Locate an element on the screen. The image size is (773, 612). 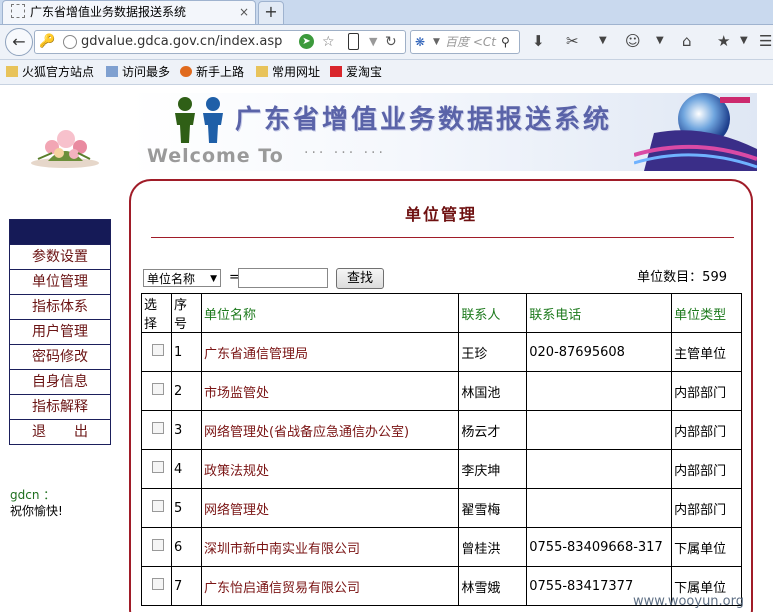
table-row: 2 市场监管处 林国池 内部部门 is located at coordinates (441, 391).